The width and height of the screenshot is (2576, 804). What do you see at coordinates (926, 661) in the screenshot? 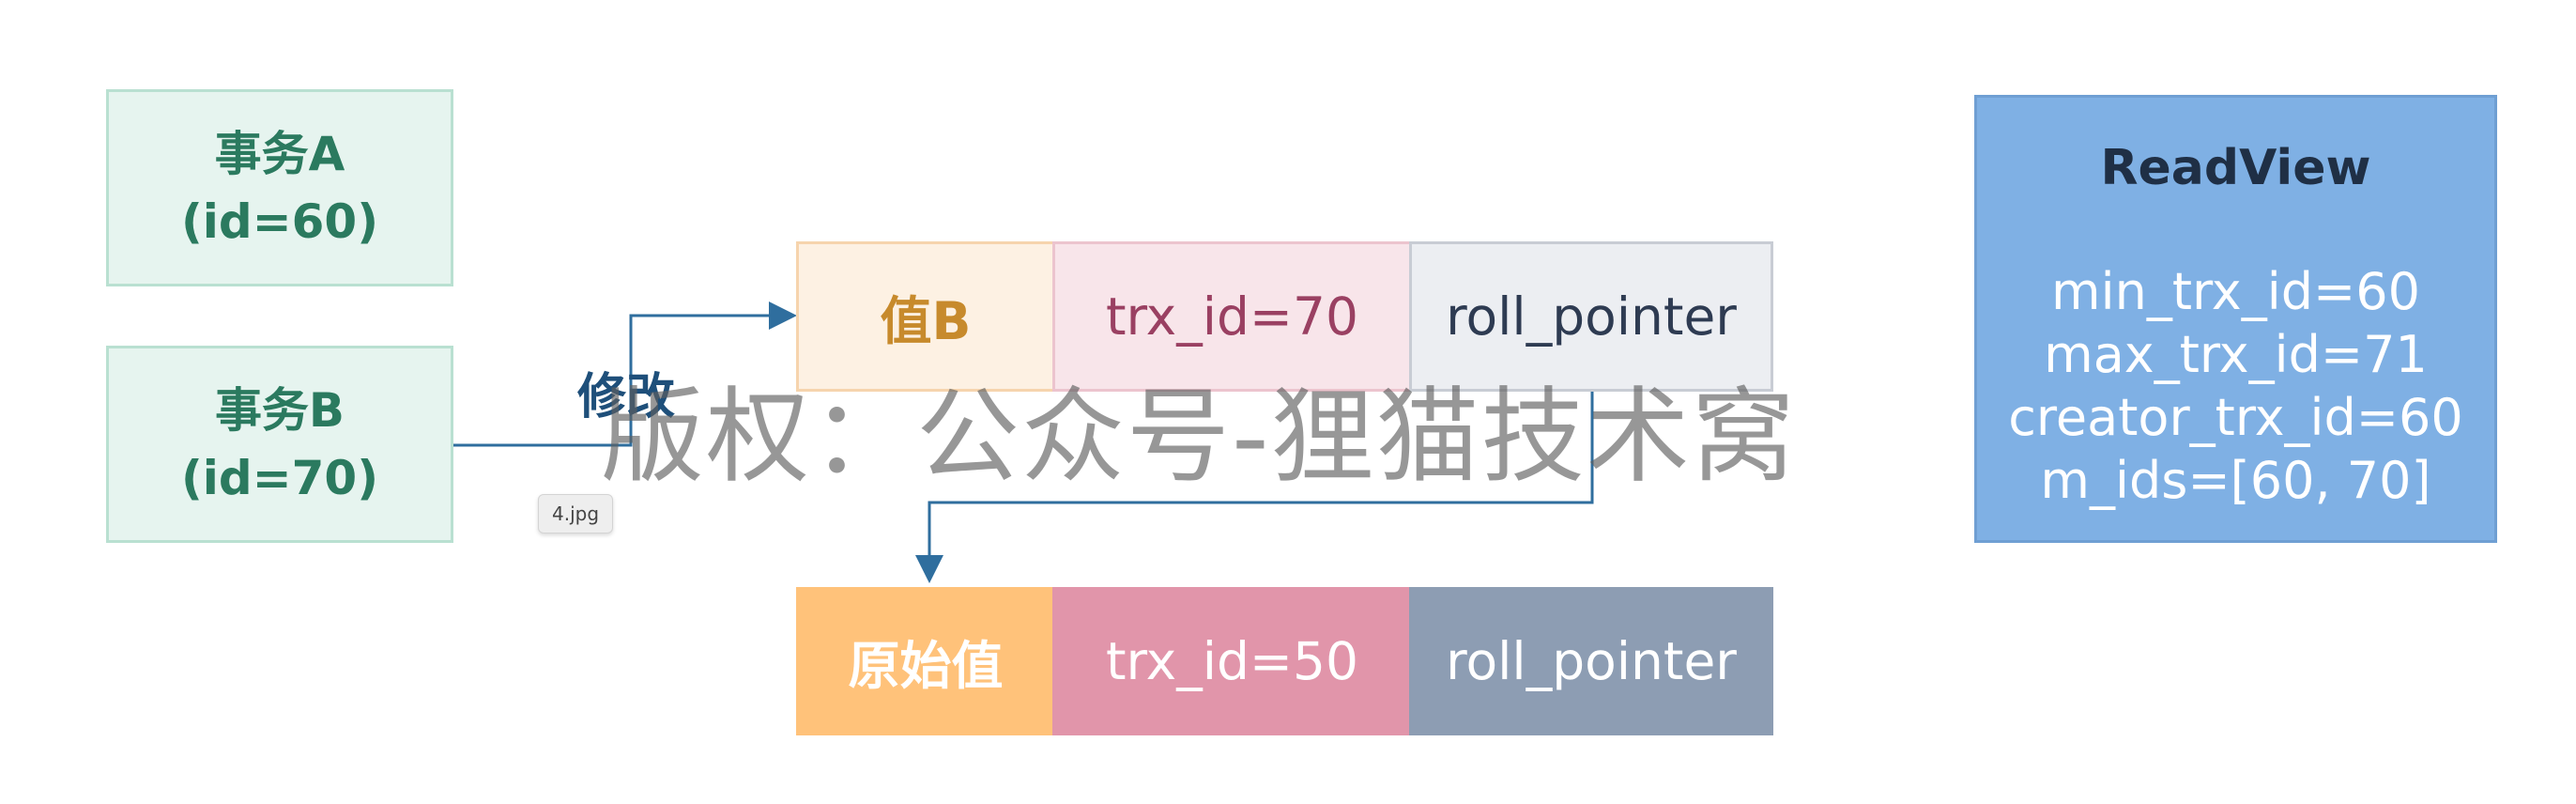
I see `original-row-value: 原始值` at bounding box center [926, 661].